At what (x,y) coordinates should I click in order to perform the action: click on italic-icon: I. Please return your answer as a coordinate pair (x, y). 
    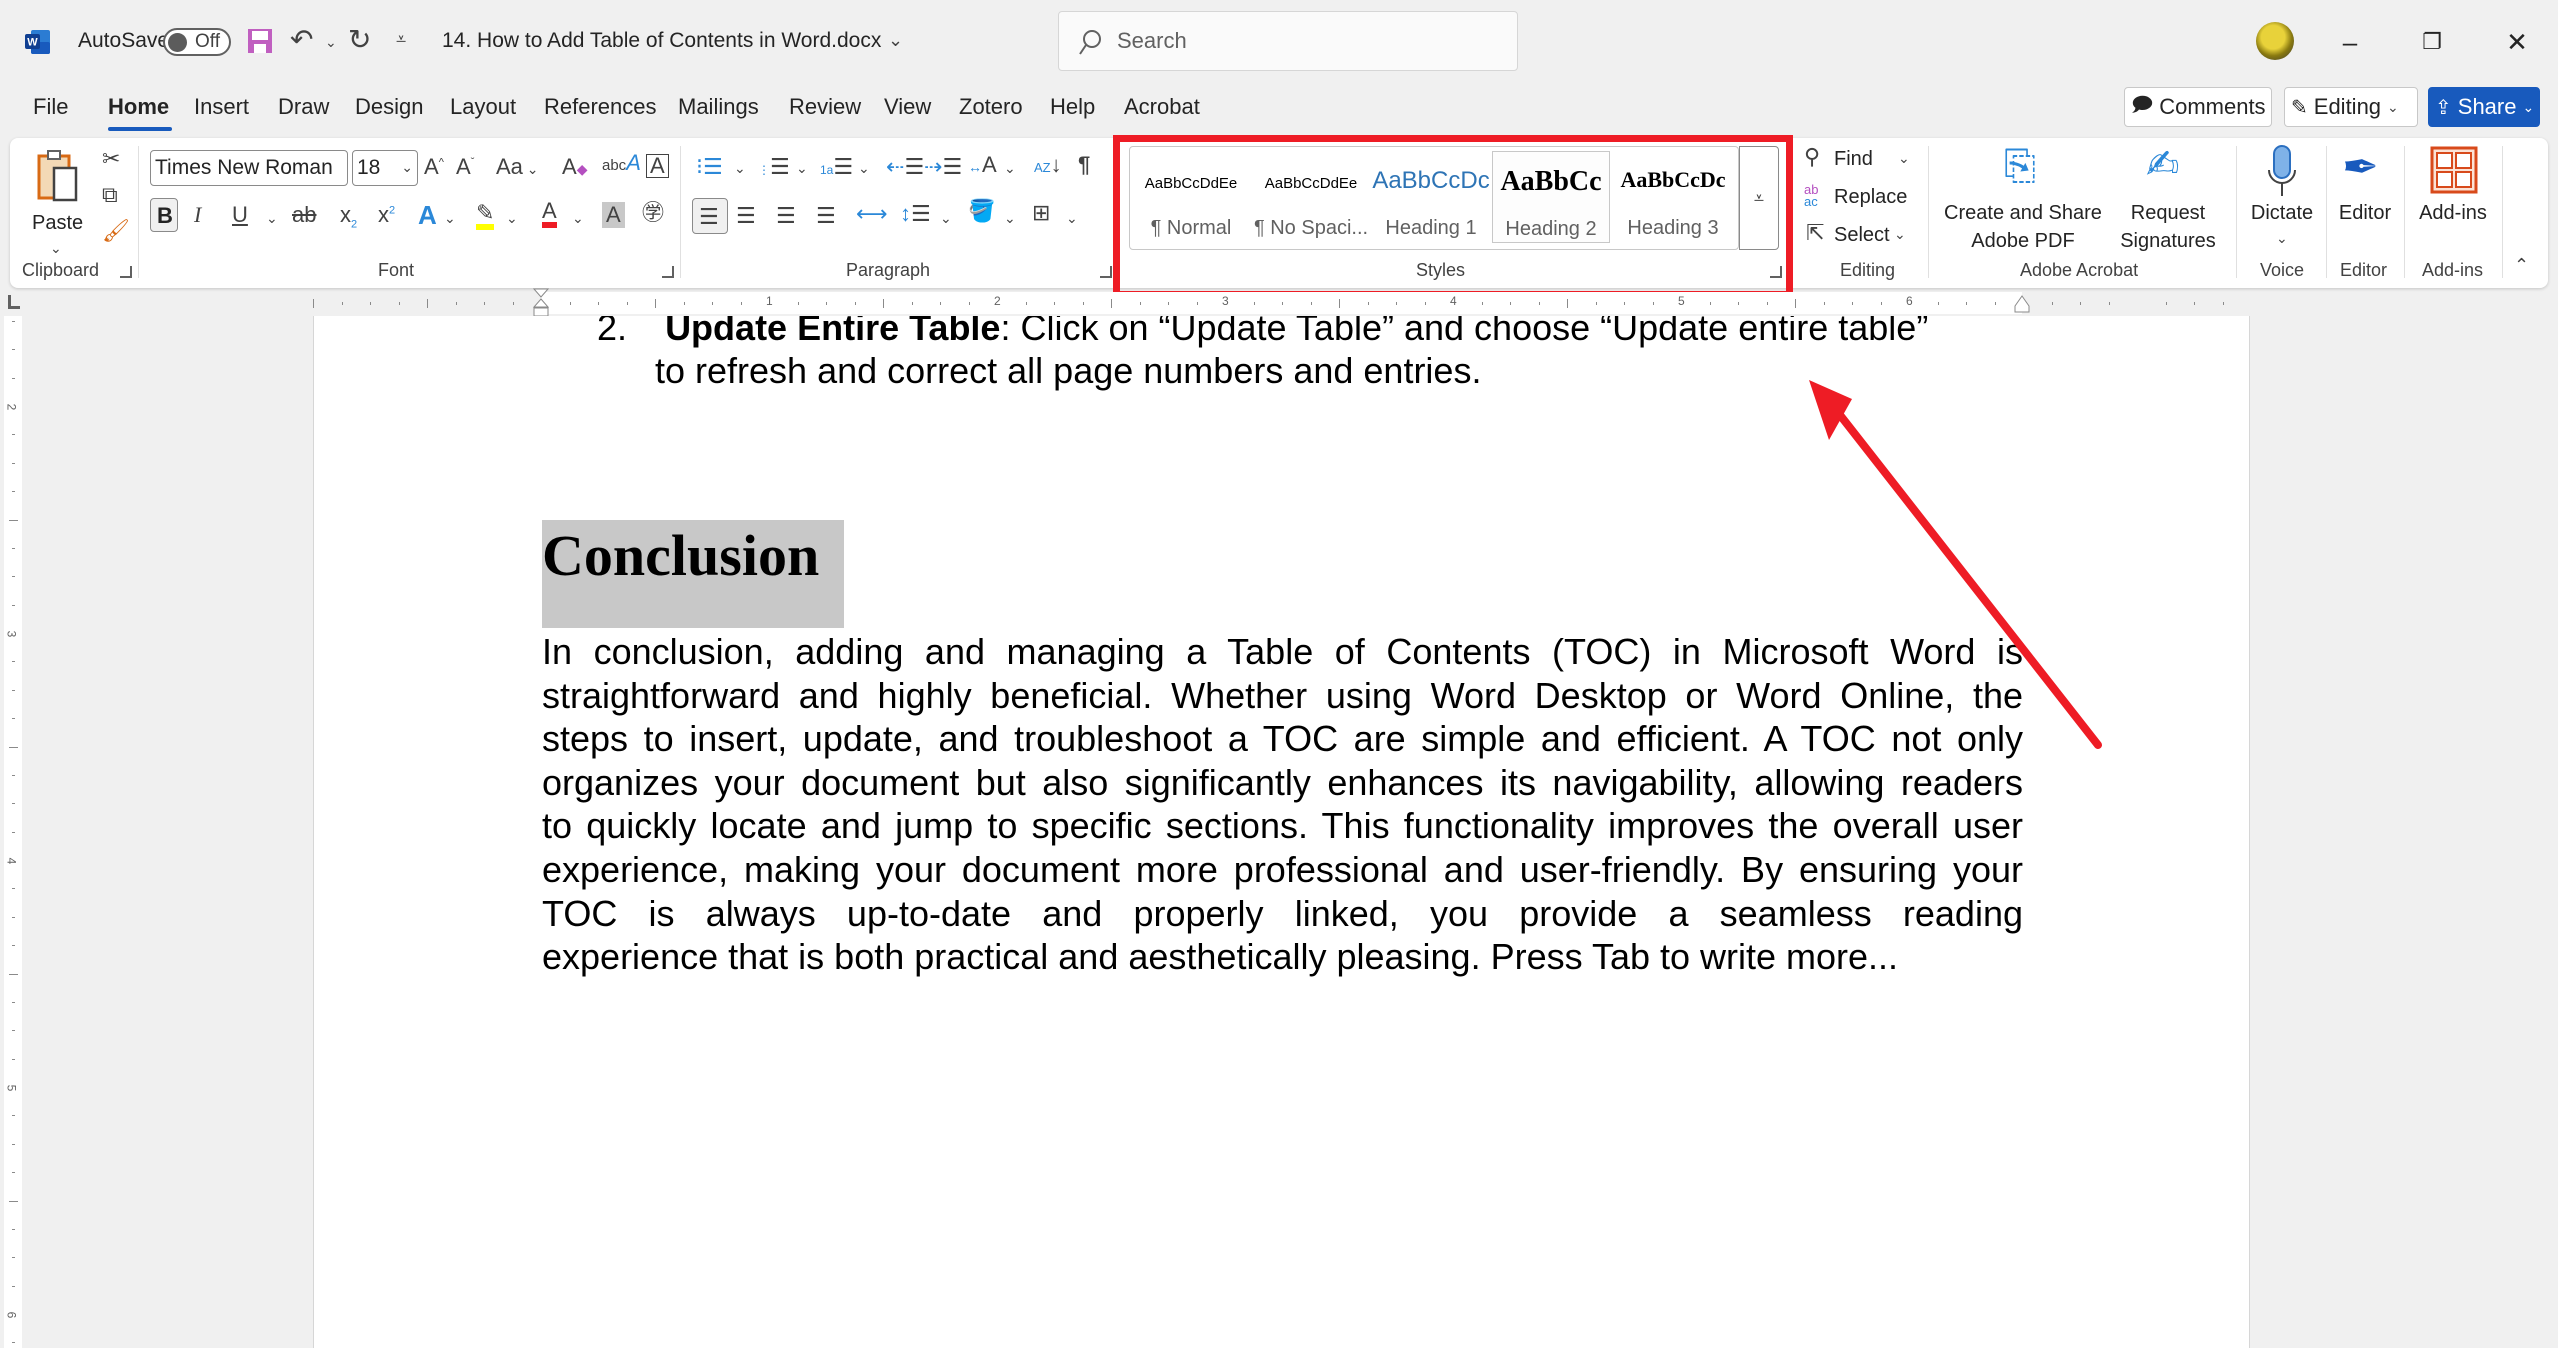
    Looking at the image, I should click on (197, 215).